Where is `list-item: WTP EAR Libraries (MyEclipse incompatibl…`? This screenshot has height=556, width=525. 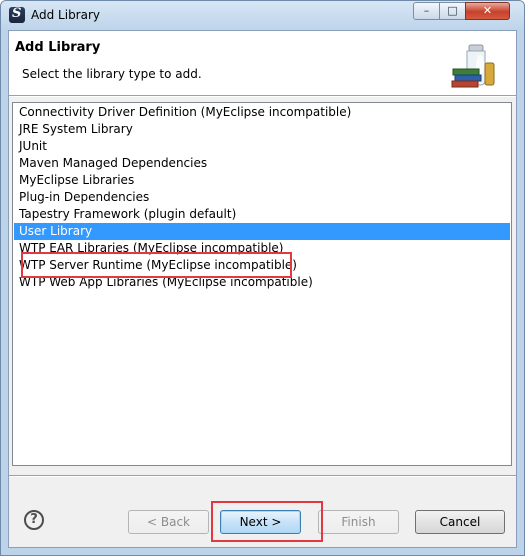
list-item: WTP EAR Libraries (MyEclipse incompatibl… is located at coordinates (262, 248).